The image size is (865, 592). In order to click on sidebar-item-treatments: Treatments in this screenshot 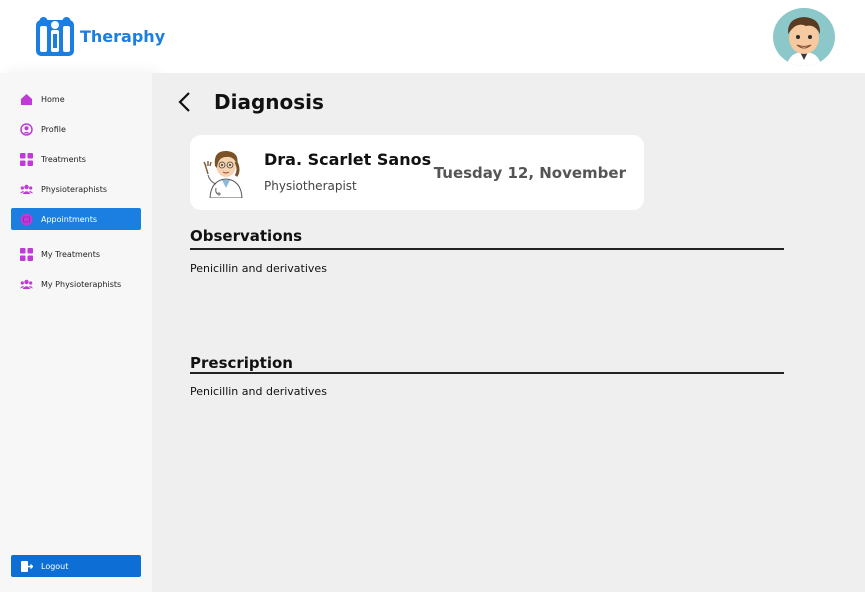, I will do `click(76, 159)`.